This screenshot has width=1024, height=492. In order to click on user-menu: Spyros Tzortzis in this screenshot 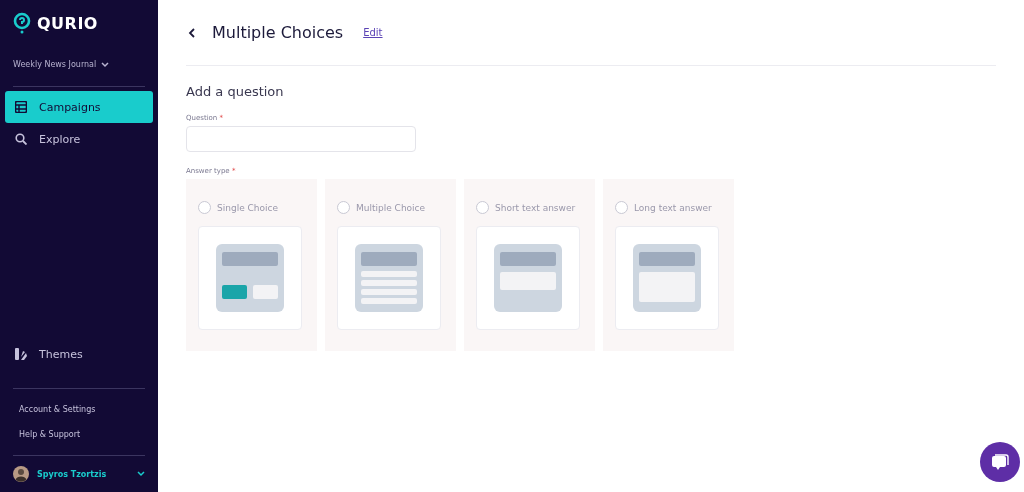, I will do `click(79, 477)`.